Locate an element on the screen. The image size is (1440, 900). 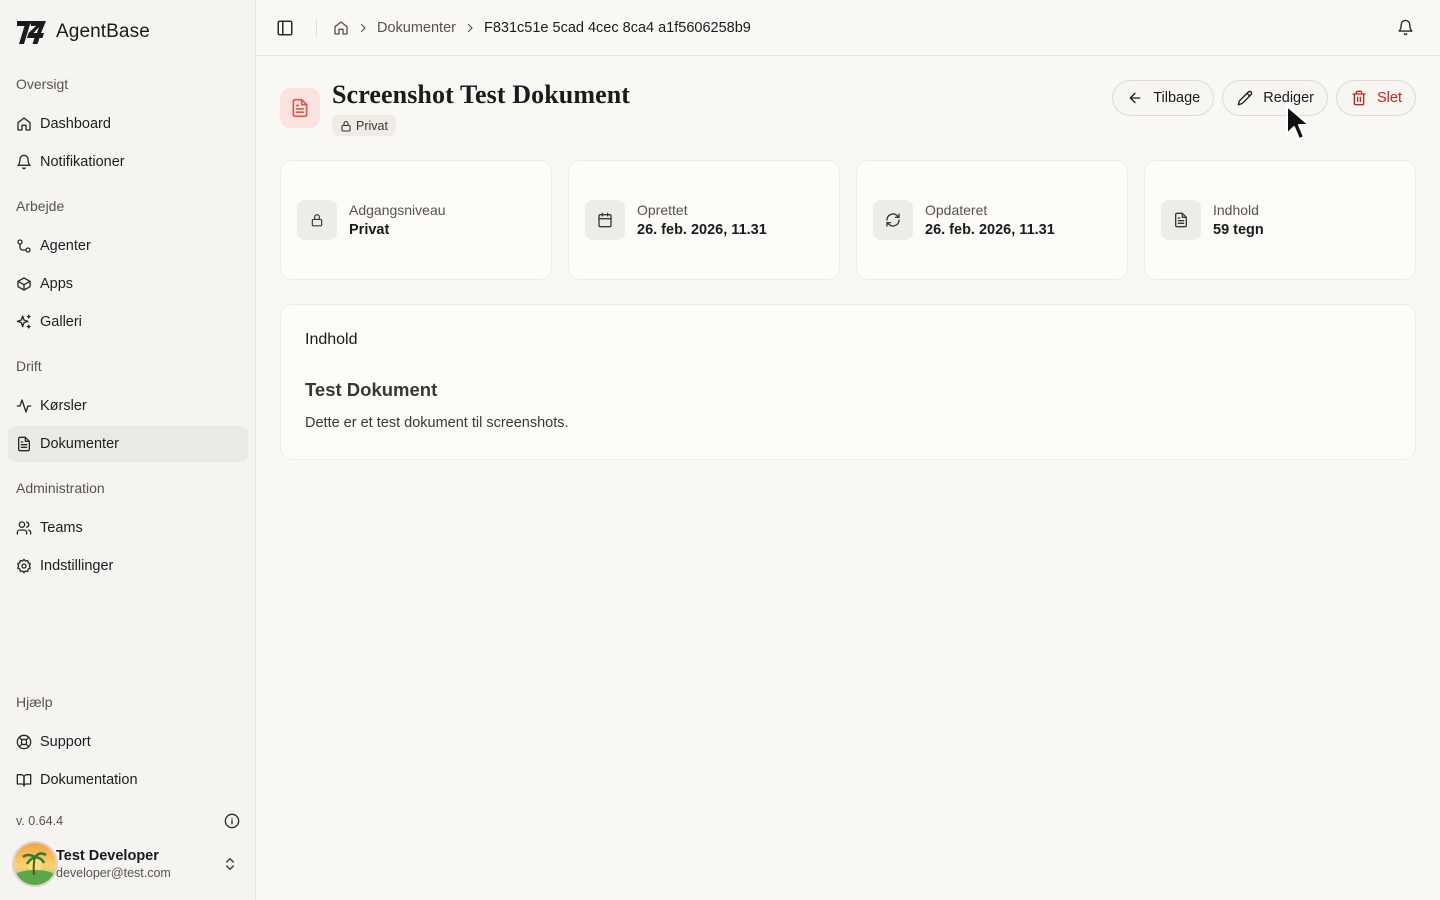
nav-section-hjaelp: Hjælp Support Dokumentation is located at coordinates (128, 745).